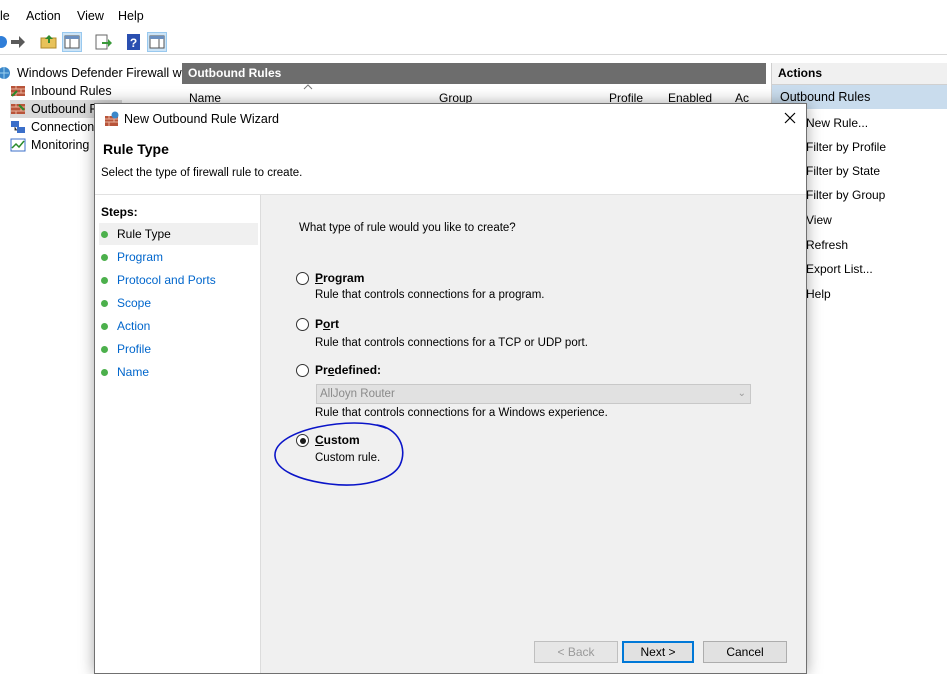 The height and width of the screenshot is (674, 947). What do you see at coordinates (473, 42) in the screenshot?
I see `toolbar: ?` at bounding box center [473, 42].